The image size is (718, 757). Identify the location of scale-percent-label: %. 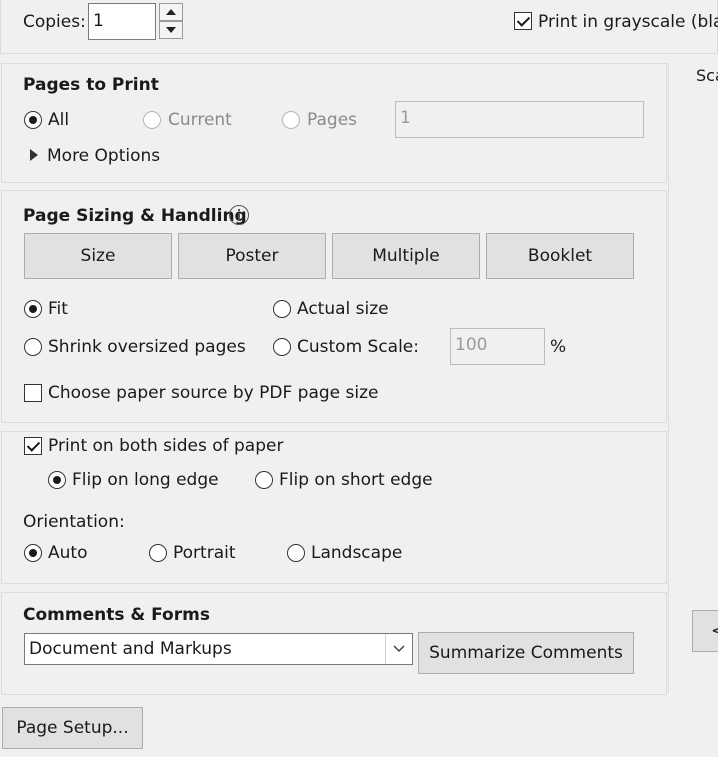
(558, 347).